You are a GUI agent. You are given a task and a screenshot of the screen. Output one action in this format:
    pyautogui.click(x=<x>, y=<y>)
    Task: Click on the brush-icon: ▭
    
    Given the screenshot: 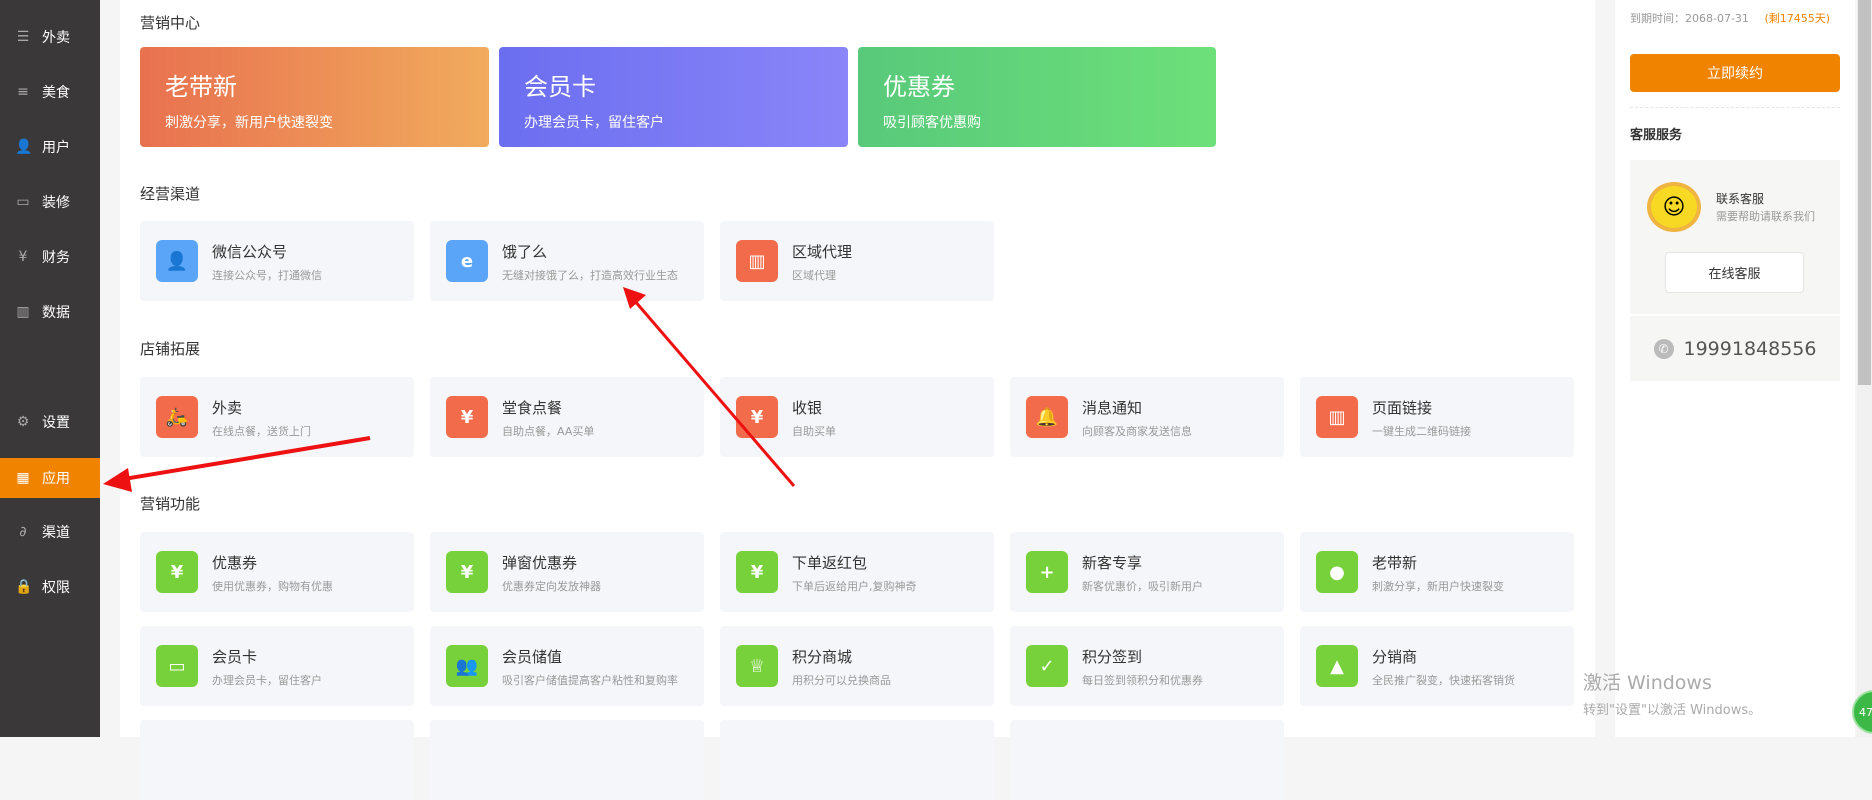 What is the action you would take?
    pyautogui.click(x=23, y=202)
    